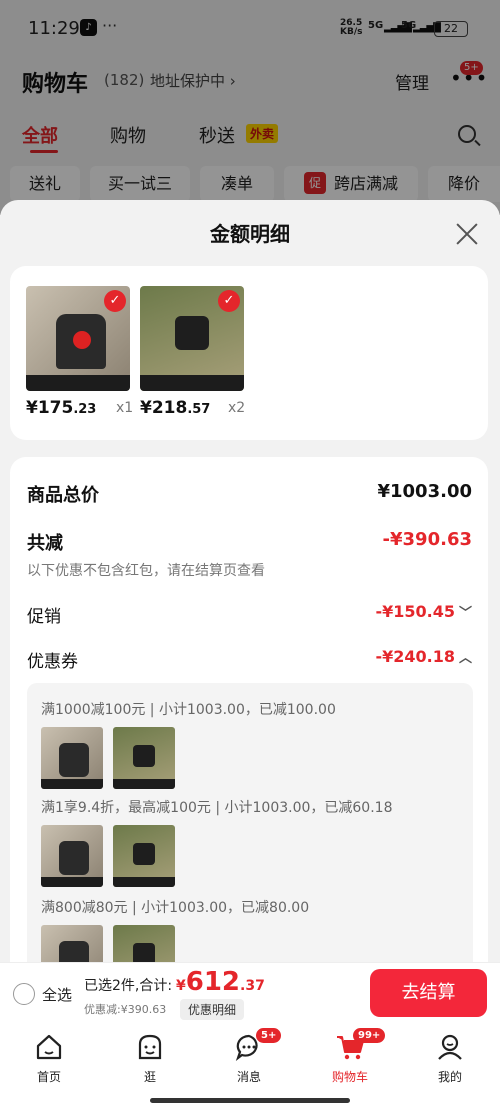 The width and height of the screenshot is (500, 1111). I want to click on home-indicator, so click(250, 1100).